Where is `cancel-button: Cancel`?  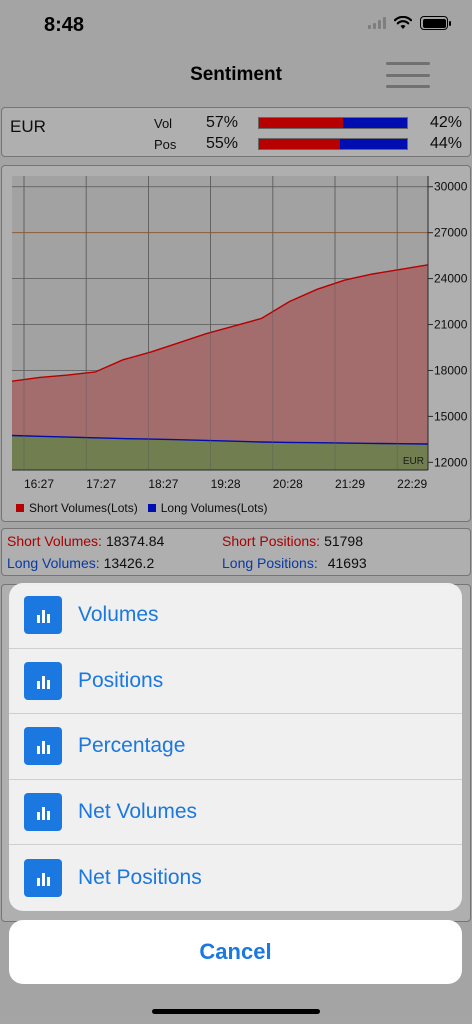
cancel-button: Cancel is located at coordinates (235, 952).